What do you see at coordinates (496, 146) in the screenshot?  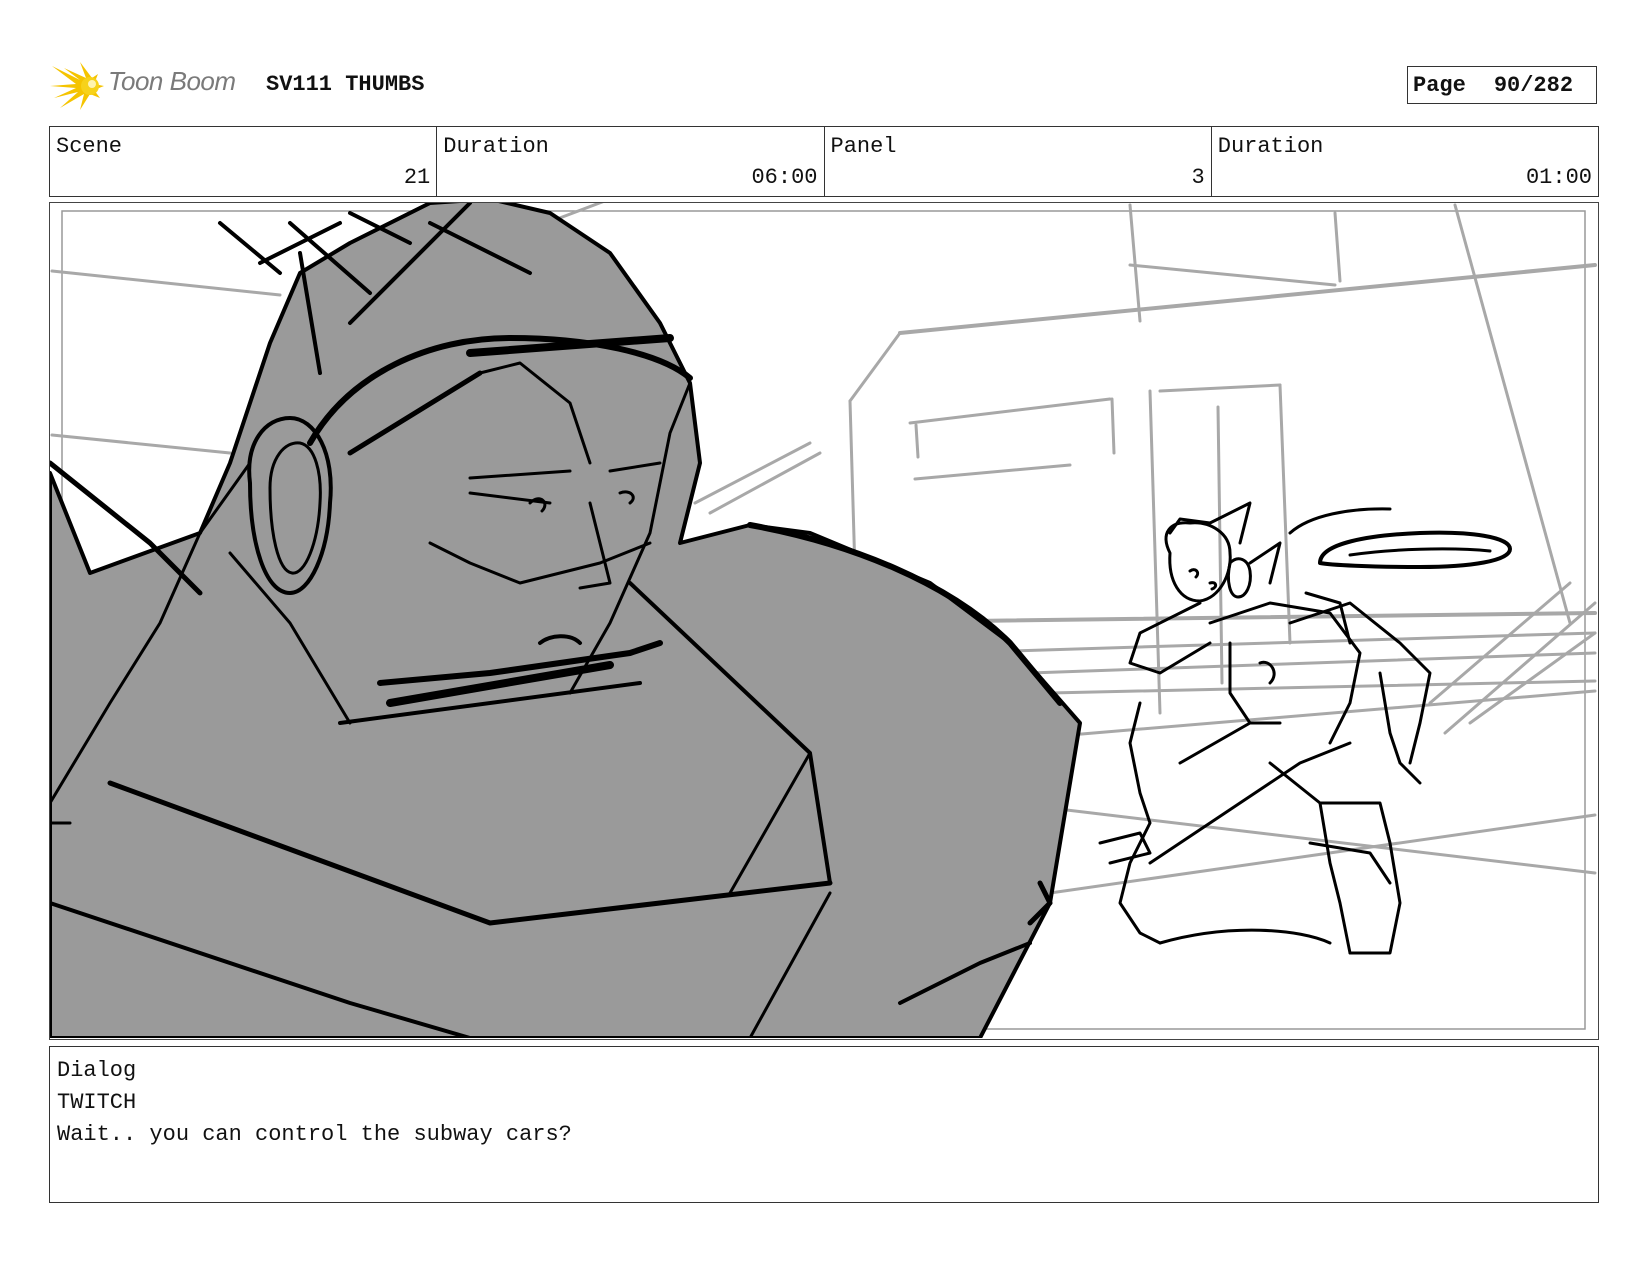 I see `scene-duration-label: Duration` at bounding box center [496, 146].